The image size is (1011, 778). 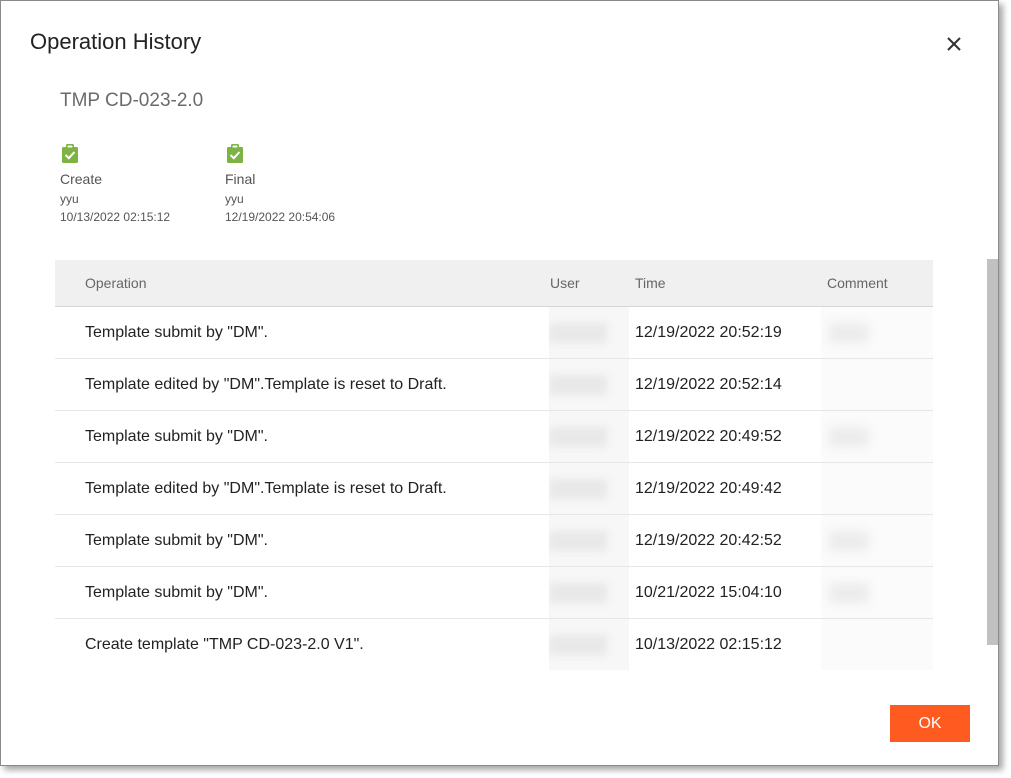 I want to click on dialog-title: Operation History, so click(x=116, y=41).